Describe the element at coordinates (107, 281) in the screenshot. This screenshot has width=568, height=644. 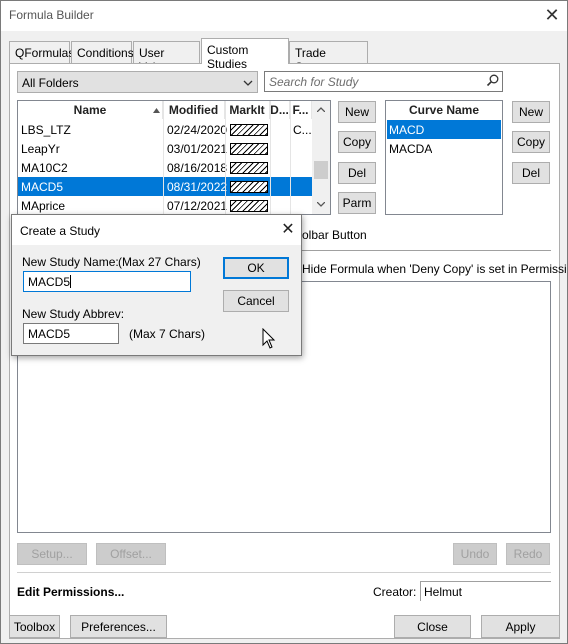
I see `study-name-input: MACD5` at that location.